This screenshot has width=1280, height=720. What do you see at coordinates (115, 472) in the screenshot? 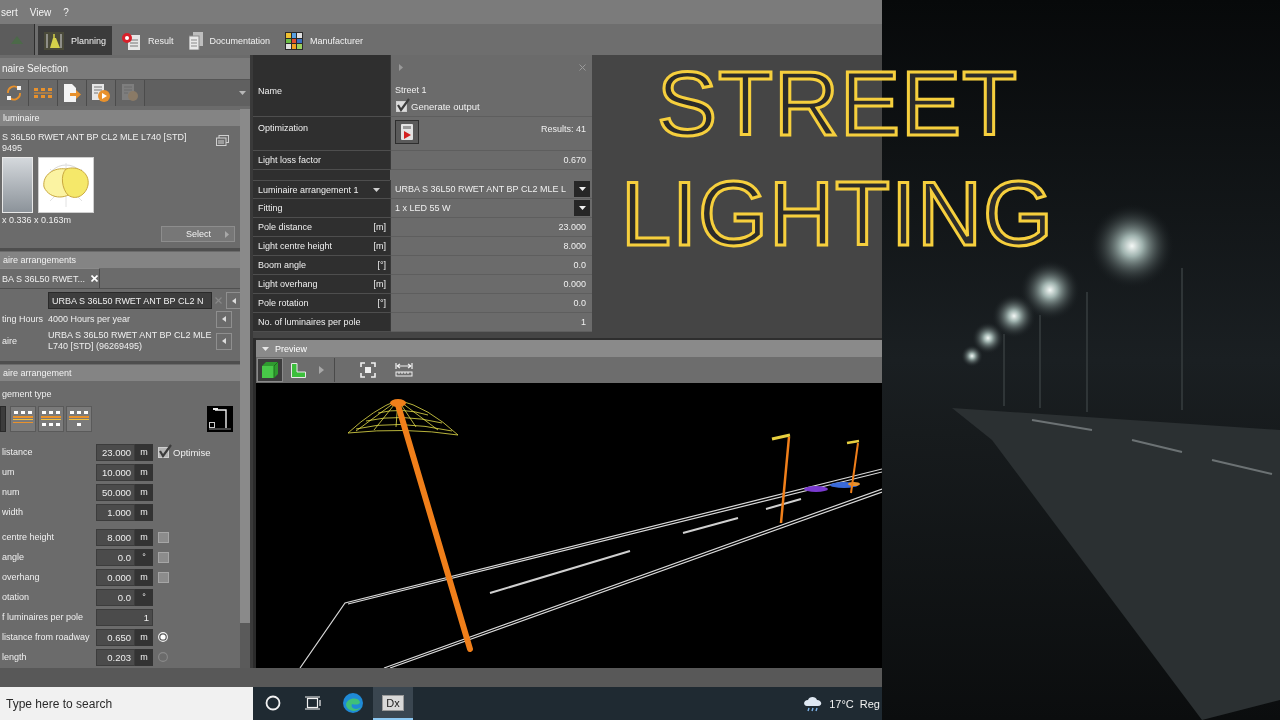
I see `number-field: 10.000` at bounding box center [115, 472].